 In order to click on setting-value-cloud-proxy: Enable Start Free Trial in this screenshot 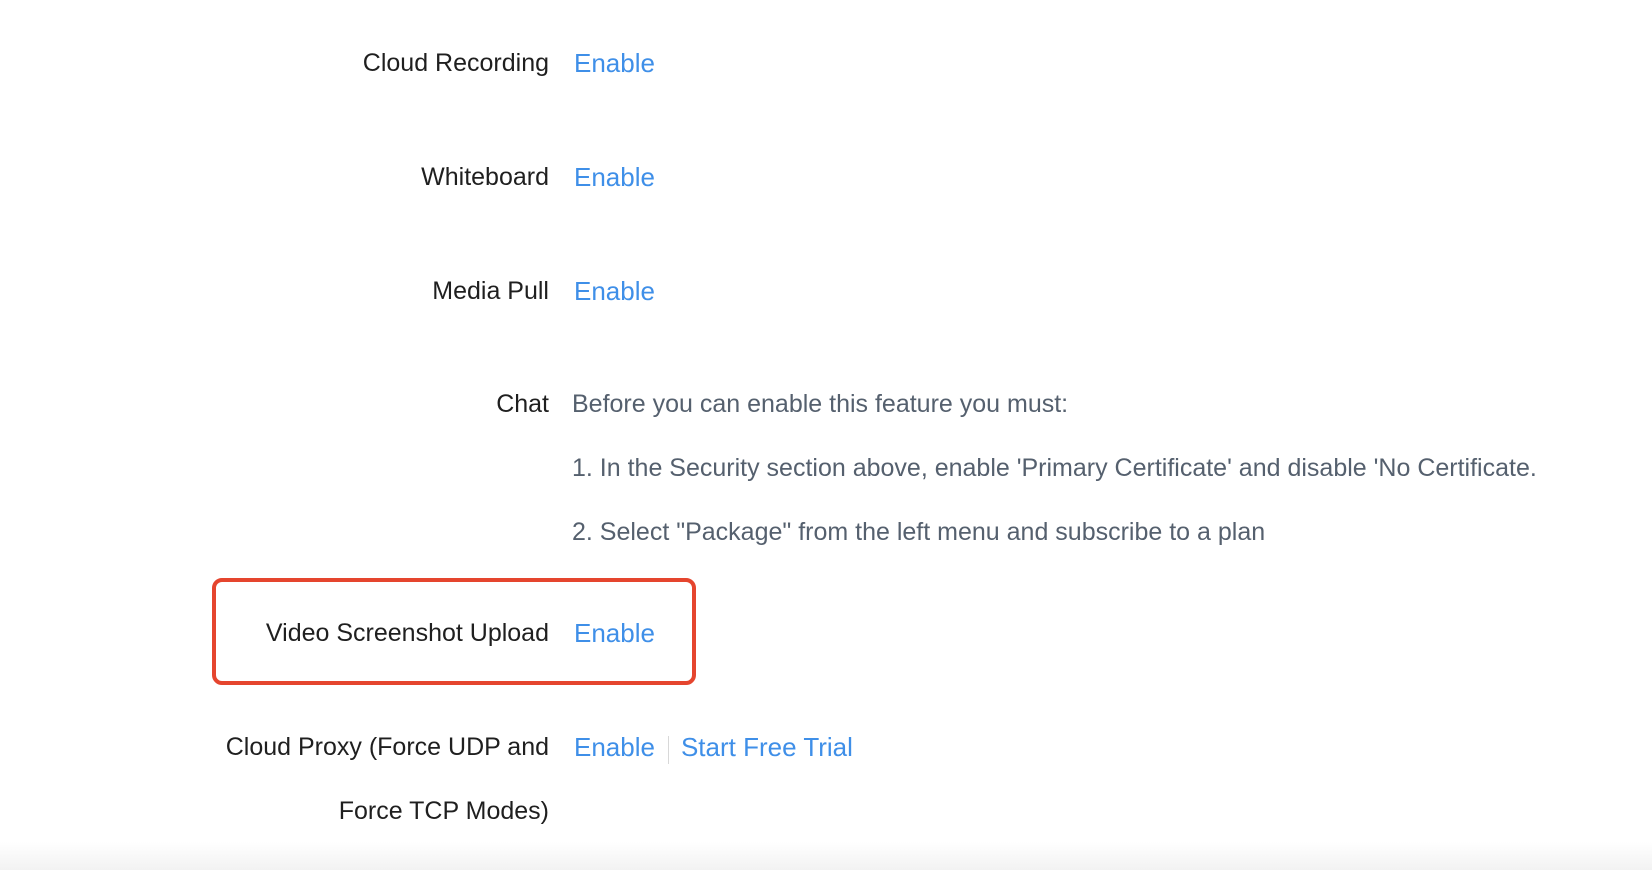, I will do `click(713, 749)`.